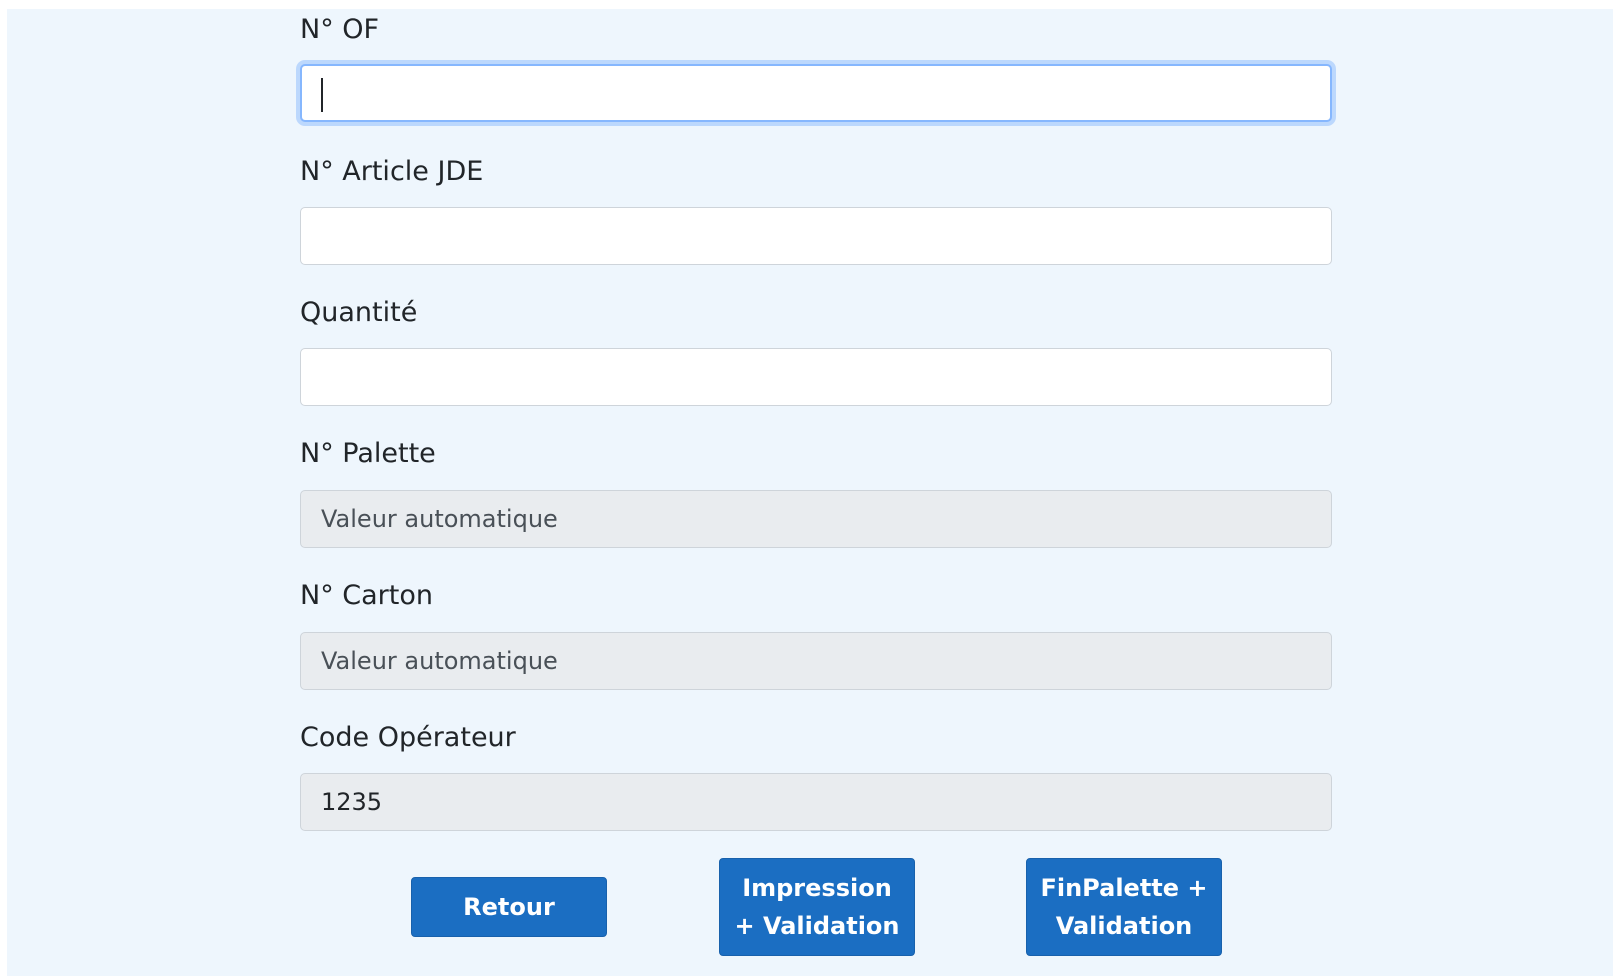 The height and width of the screenshot is (976, 1613). Describe the element at coordinates (816, 661) in the screenshot. I see `carton-number-input` at that location.